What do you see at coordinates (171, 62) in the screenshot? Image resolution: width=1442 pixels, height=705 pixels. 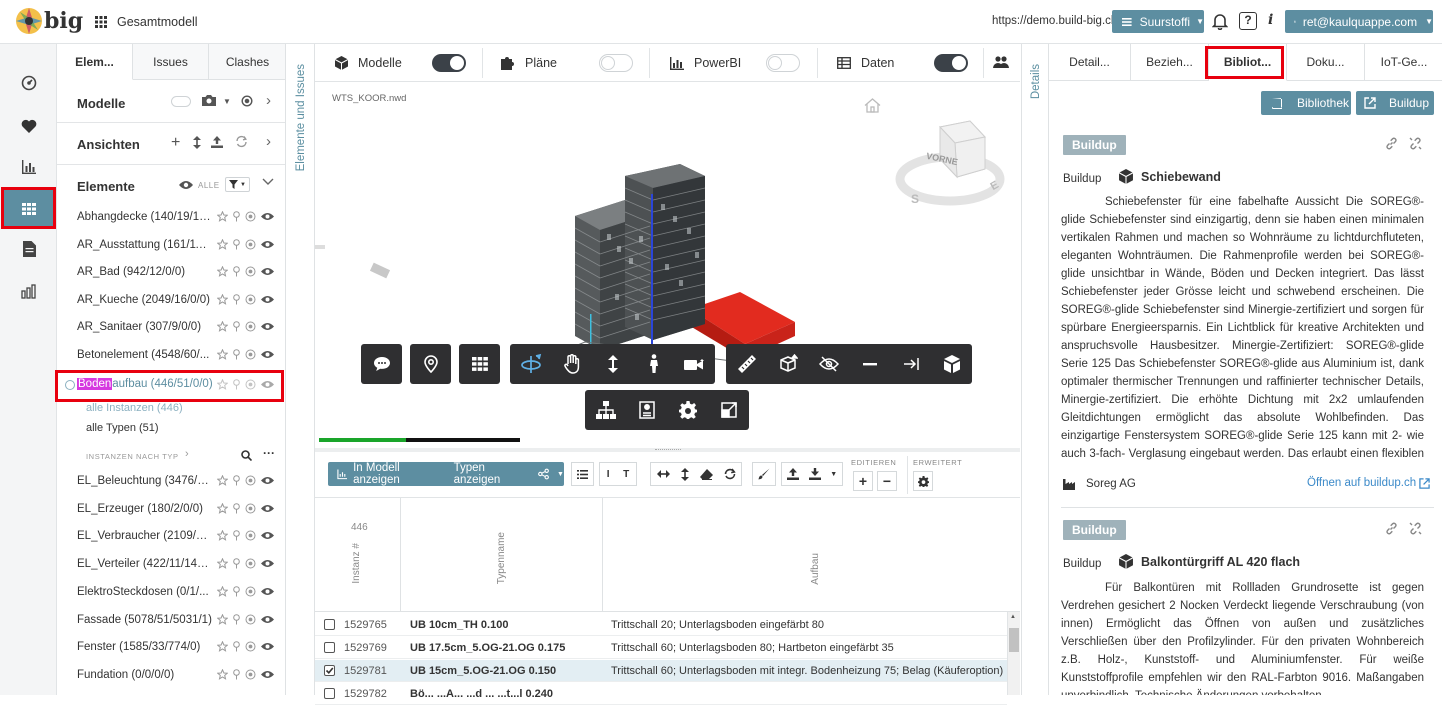 I see `tab-issues: Issues` at bounding box center [171, 62].